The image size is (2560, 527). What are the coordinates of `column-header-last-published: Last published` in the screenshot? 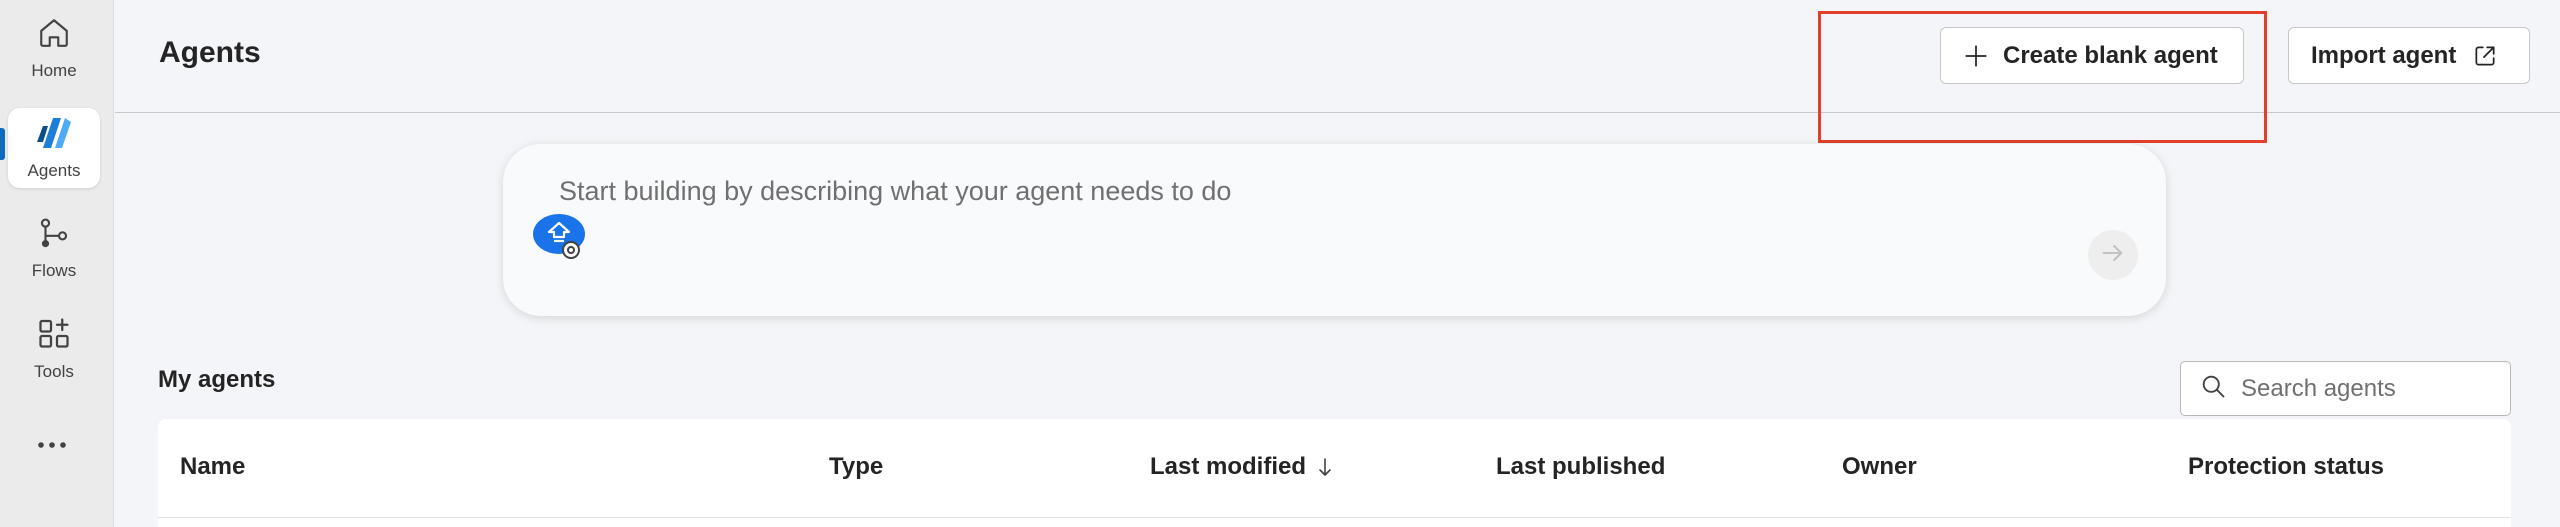 It's located at (1580, 467).